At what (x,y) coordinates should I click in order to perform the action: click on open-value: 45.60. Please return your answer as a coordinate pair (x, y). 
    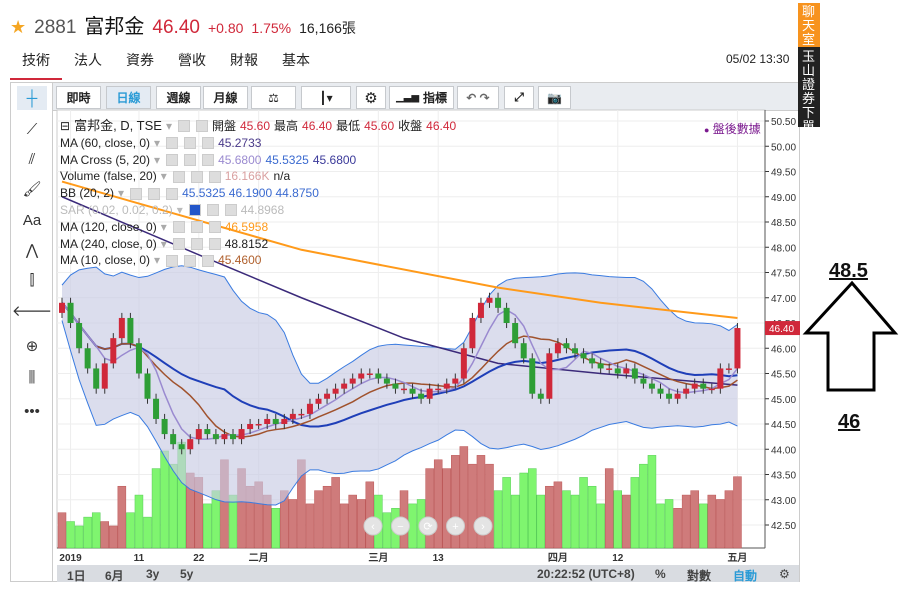
    Looking at the image, I should click on (255, 126).